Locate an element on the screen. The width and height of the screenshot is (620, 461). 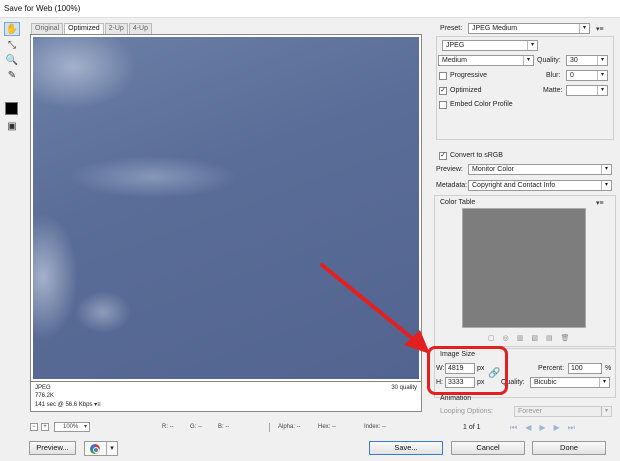
image-size-highlight is located at coordinates (467, 370).